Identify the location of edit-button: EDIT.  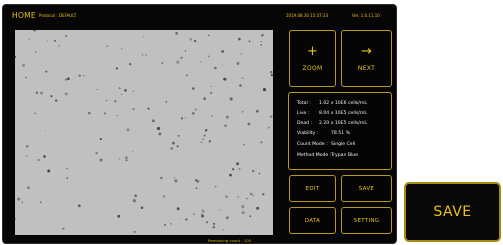
(312, 188).